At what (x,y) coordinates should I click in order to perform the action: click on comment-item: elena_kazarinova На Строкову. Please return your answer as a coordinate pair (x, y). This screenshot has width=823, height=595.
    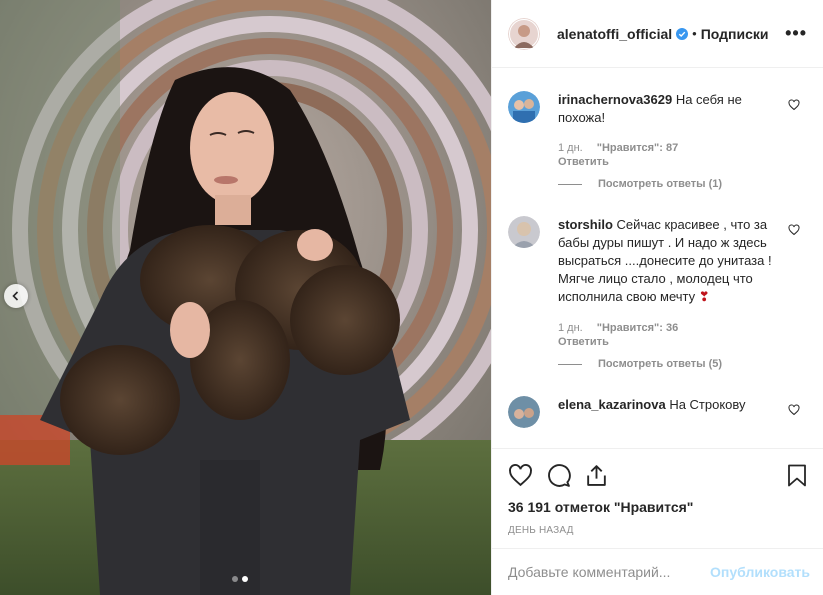
    Looking at the image, I should click on (658, 412).